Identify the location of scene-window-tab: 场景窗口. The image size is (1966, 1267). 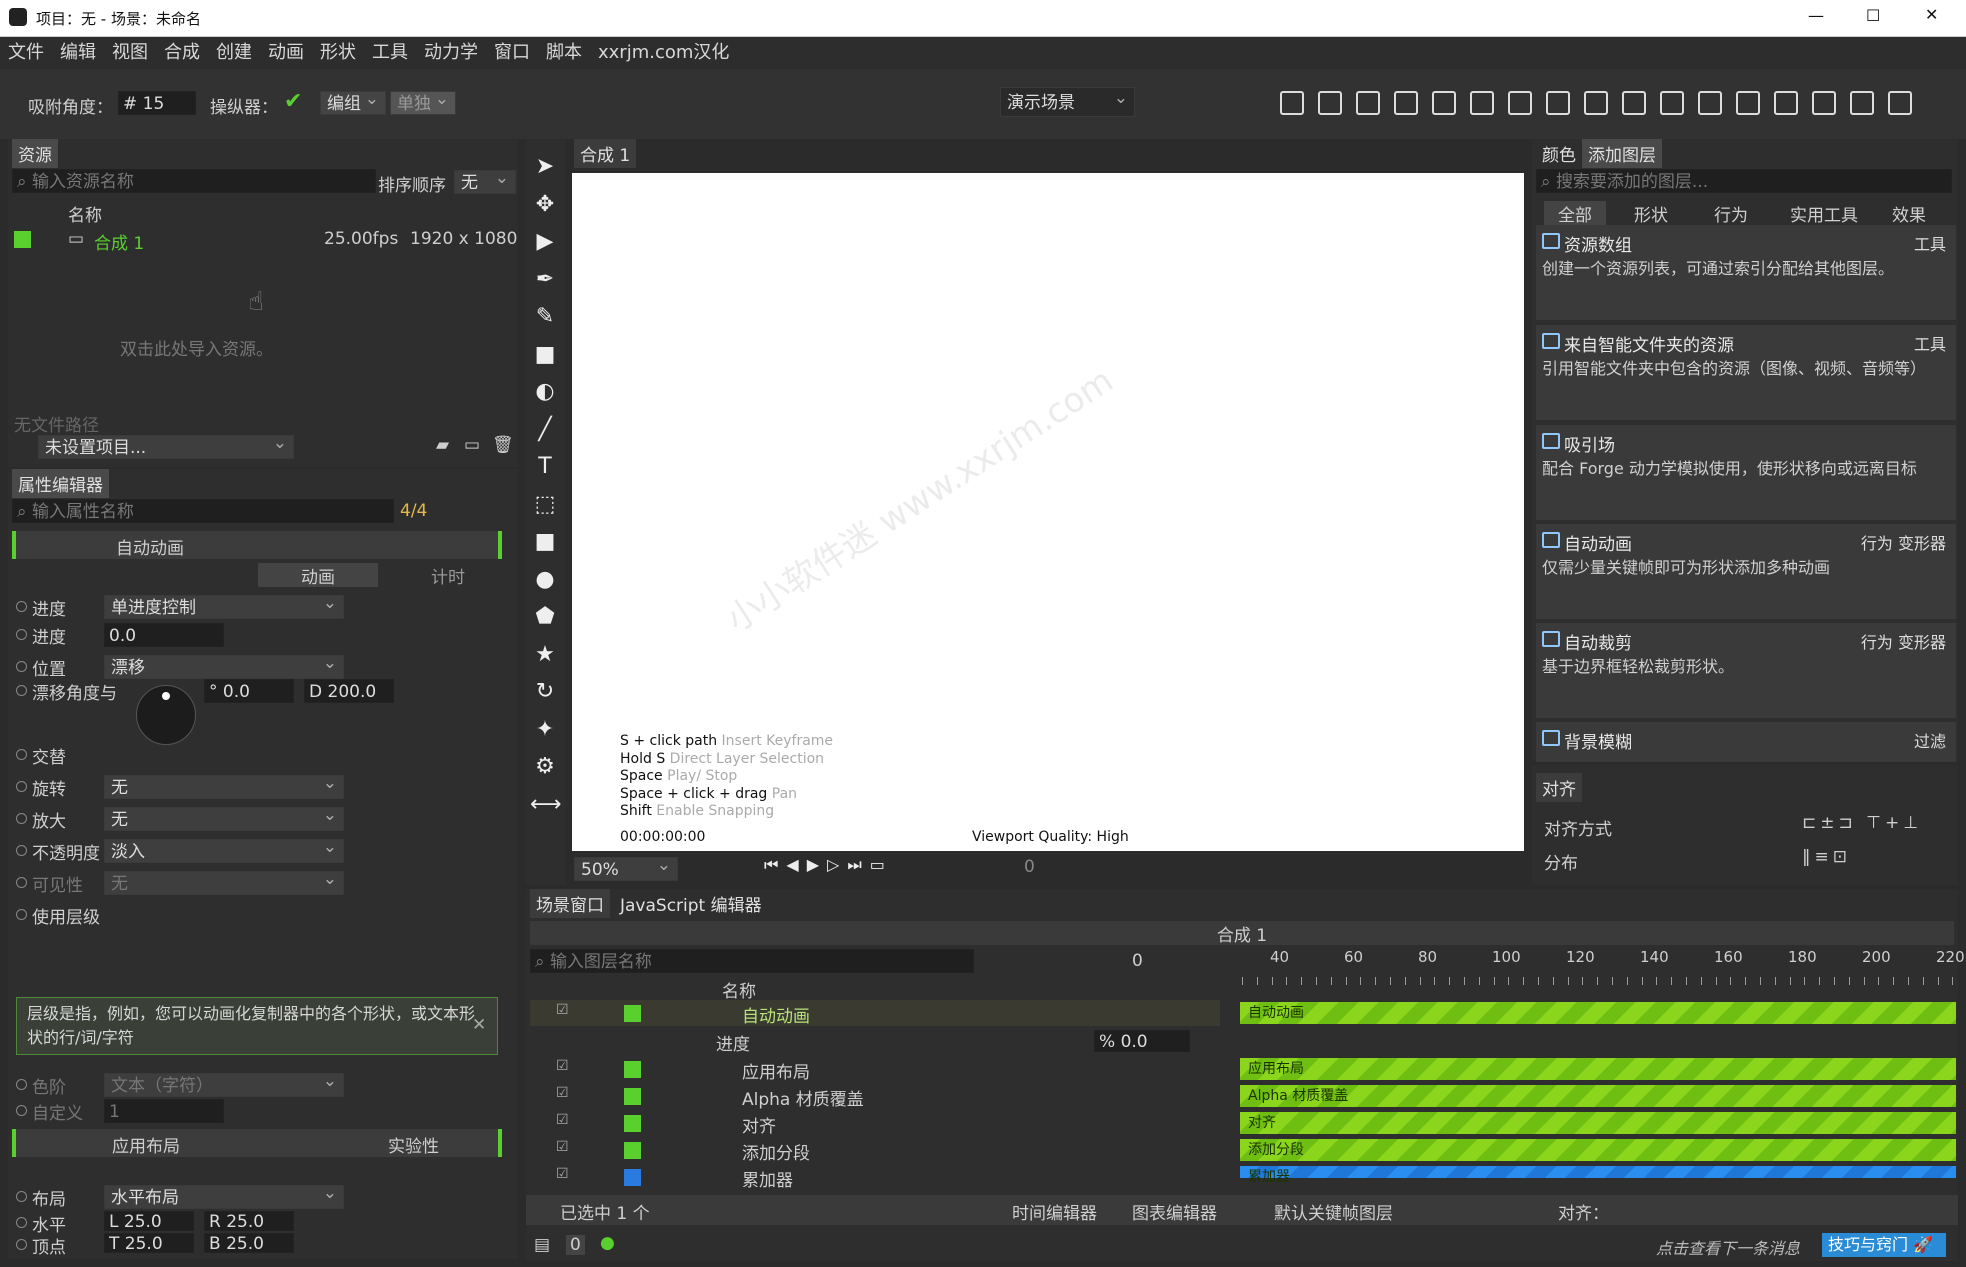
(570, 903).